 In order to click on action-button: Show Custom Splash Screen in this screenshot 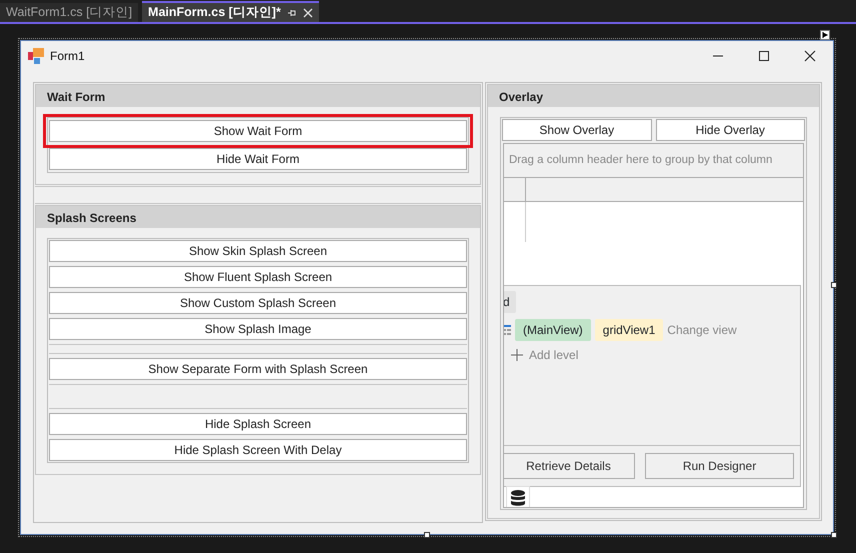, I will do `click(258, 303)`.